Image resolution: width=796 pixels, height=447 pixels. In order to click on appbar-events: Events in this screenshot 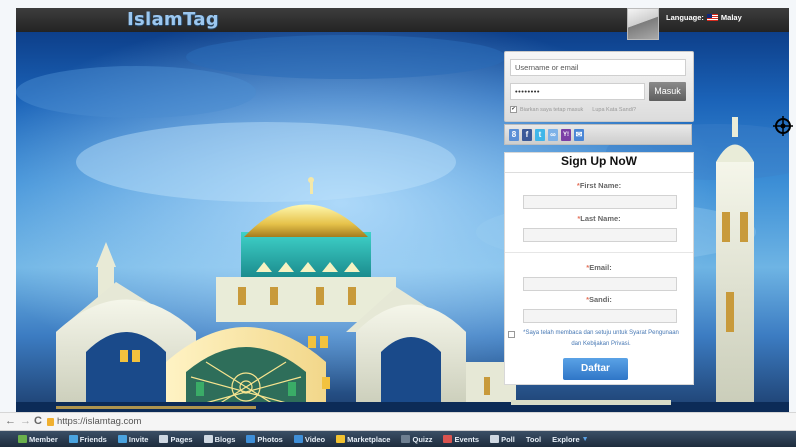, I will do `click(461, 439)`.